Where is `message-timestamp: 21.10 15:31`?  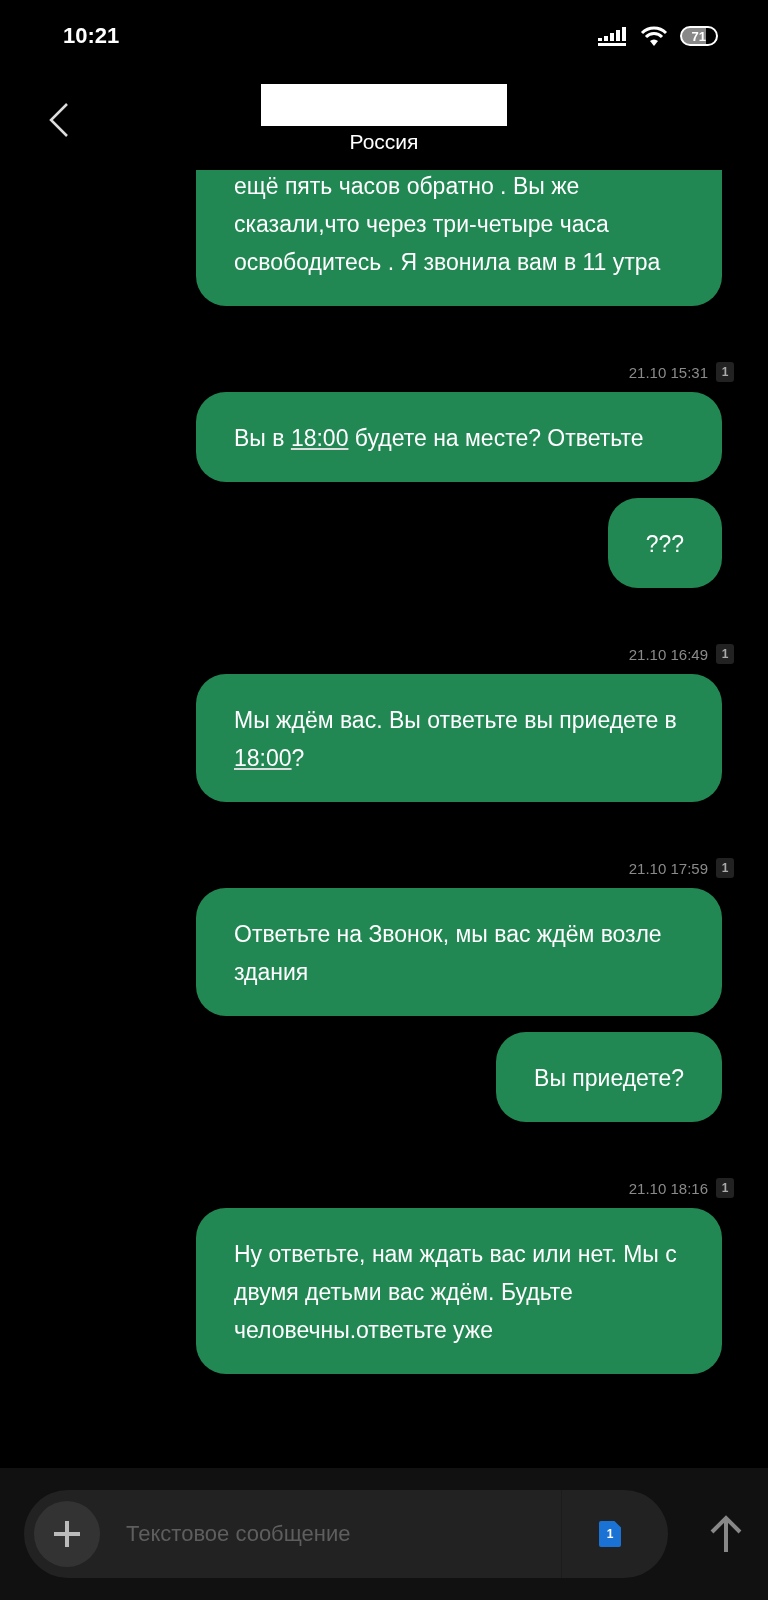
message-timestamp: 21.10 15:31 is located at coordinates (668, 372).